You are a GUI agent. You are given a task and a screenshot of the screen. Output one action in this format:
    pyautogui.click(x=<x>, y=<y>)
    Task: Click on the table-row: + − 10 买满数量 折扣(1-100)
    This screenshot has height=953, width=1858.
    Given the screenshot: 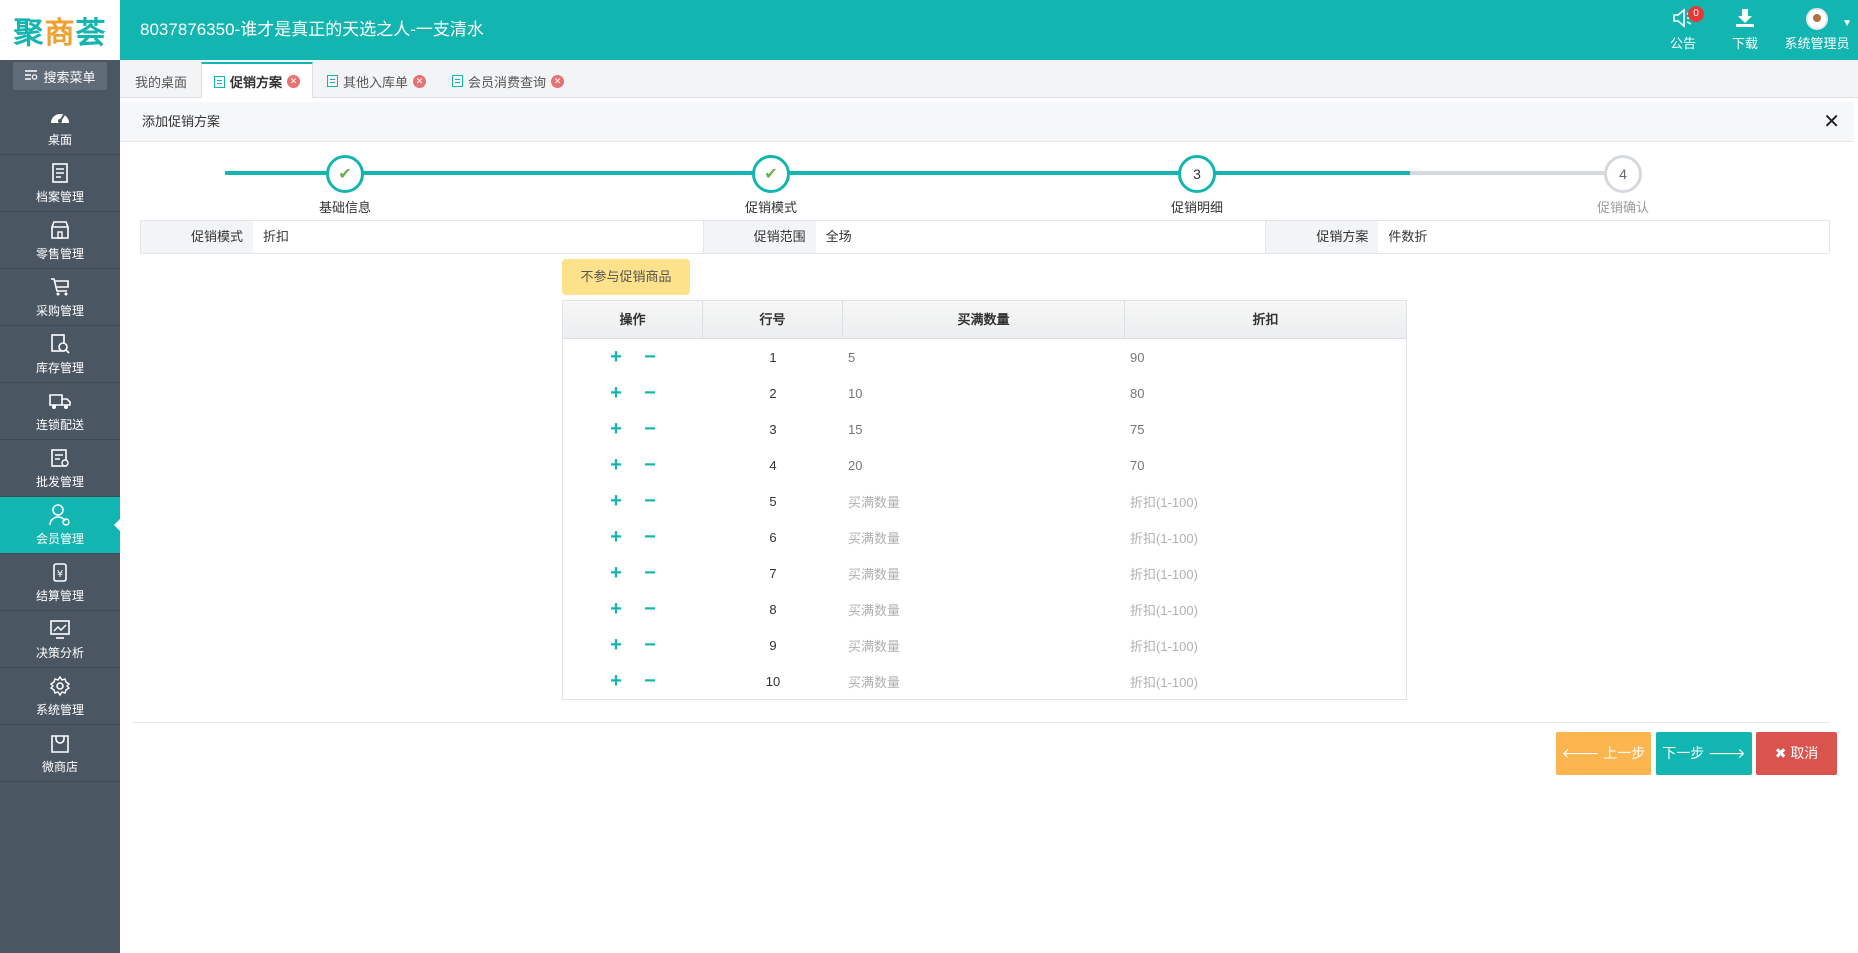 What is the action you would take?
    pyautogui.click(x=984, y=681)
    